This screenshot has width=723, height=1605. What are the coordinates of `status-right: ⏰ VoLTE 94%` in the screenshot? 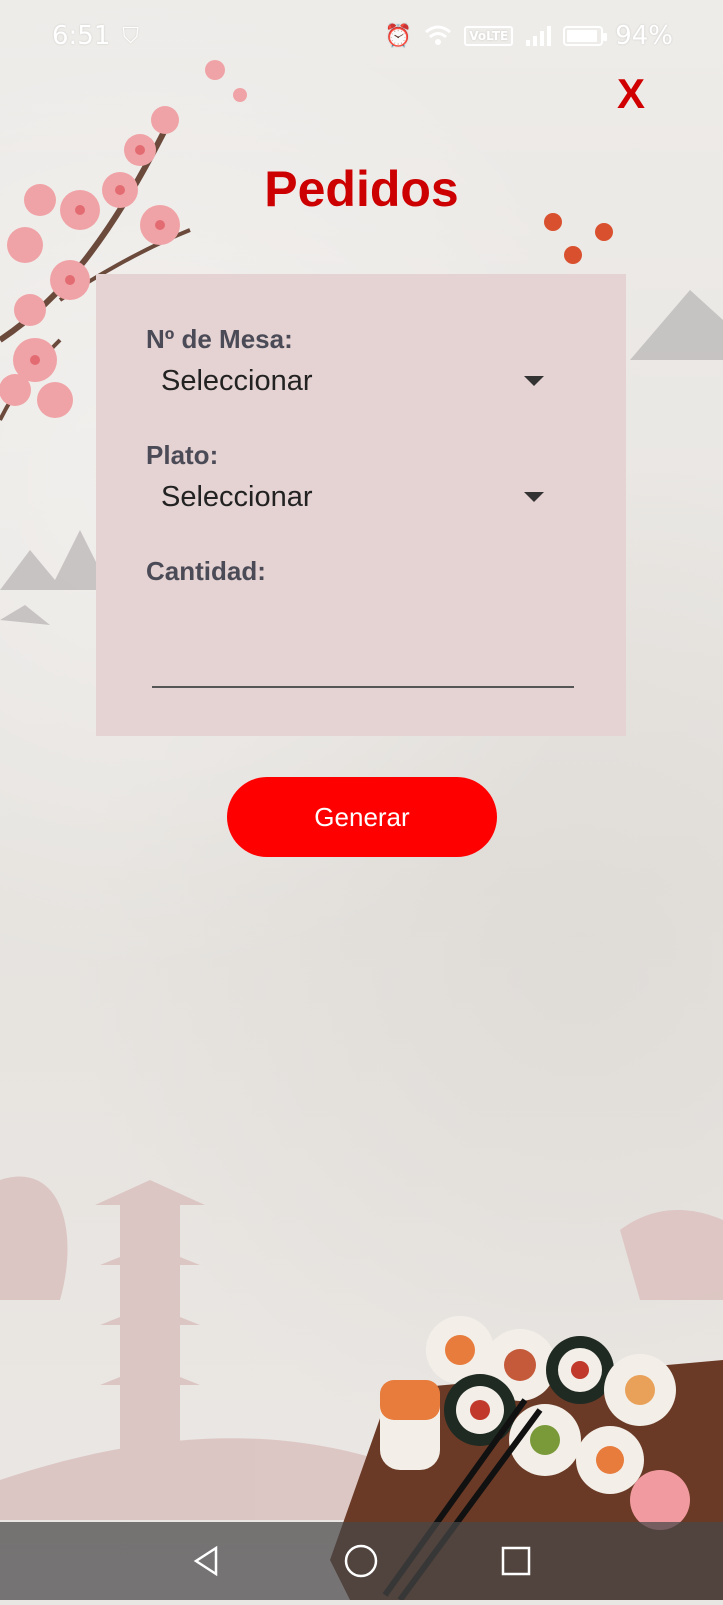 It's located at (529, 36).